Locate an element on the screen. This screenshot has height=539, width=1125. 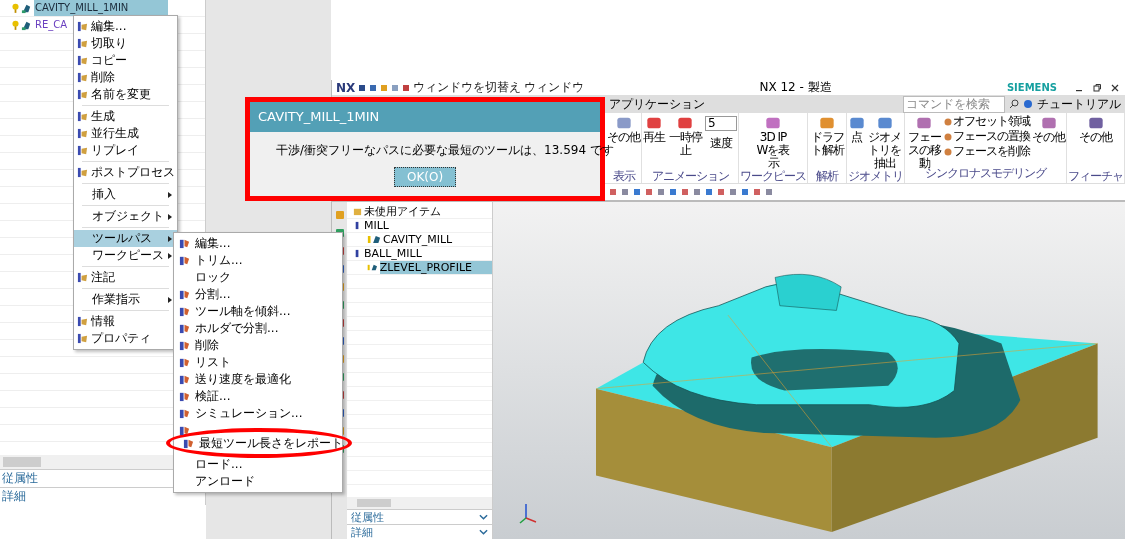
tree-item: 未使用アイテム is located at coordinates (402, 211).